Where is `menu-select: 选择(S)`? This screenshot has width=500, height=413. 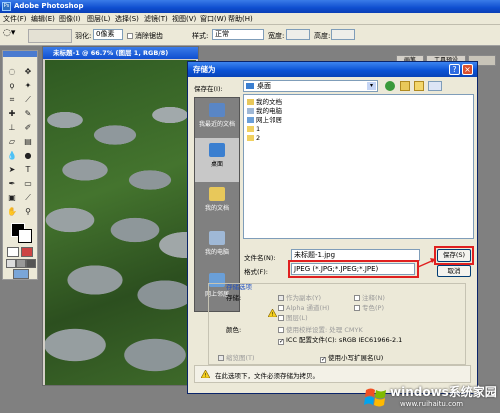 menu-select: 选择(S) is located at coordinates (127, 19).